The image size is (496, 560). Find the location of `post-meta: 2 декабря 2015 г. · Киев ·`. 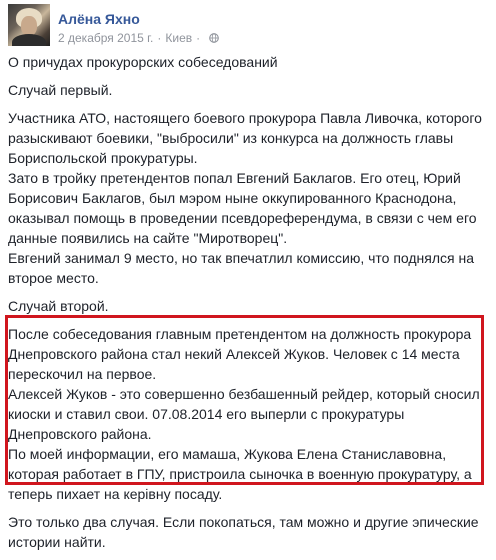

post-meta: 2 декабря 2015 г. · Киев · is located at coordinates (138, 38).